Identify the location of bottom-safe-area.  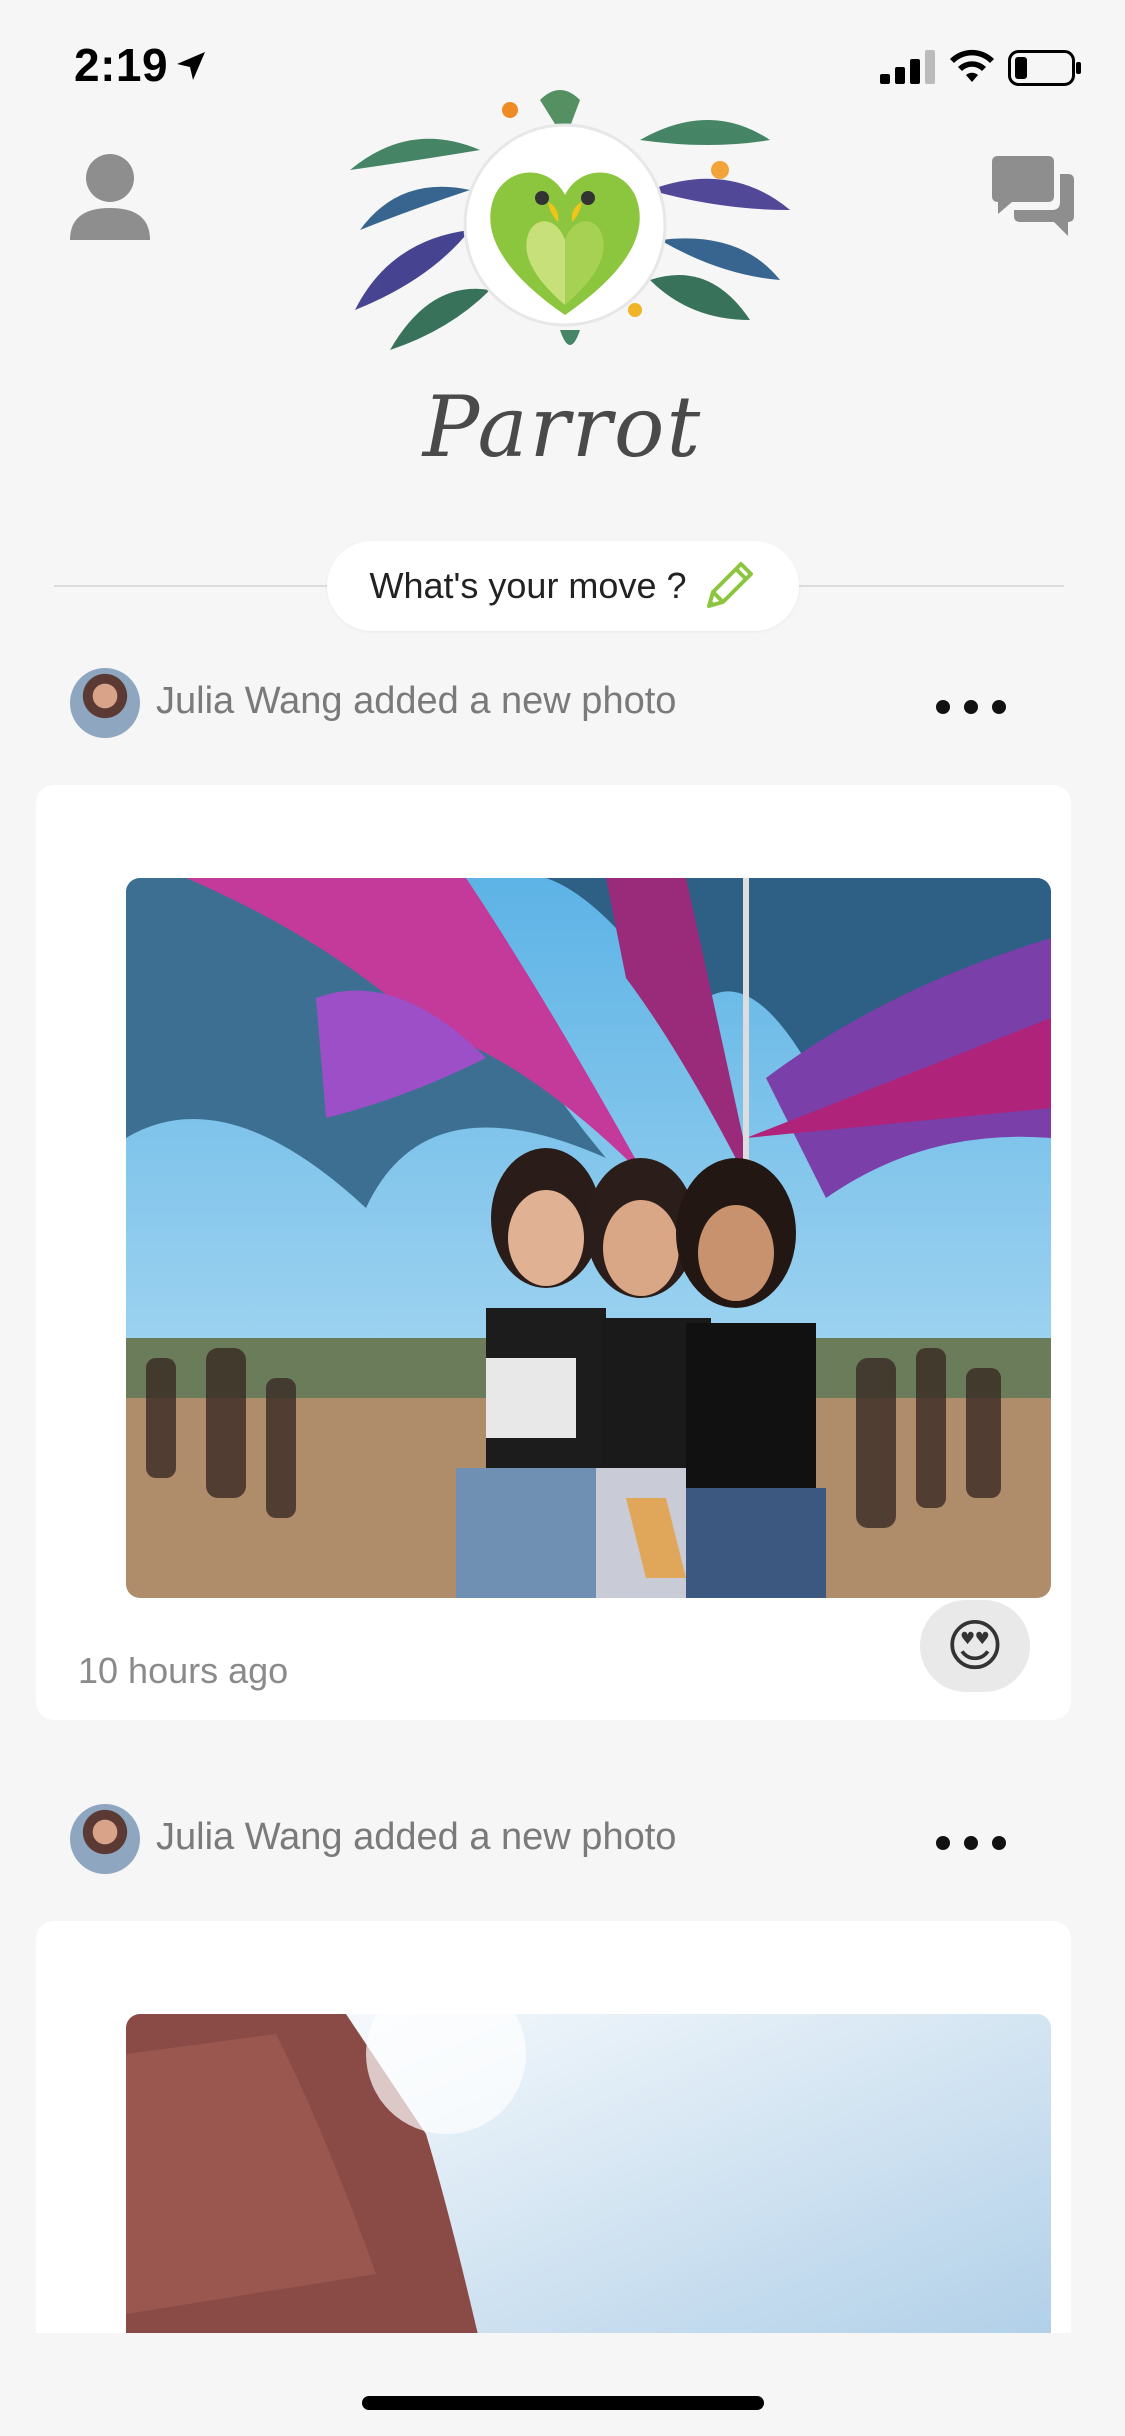
(562, 2384).